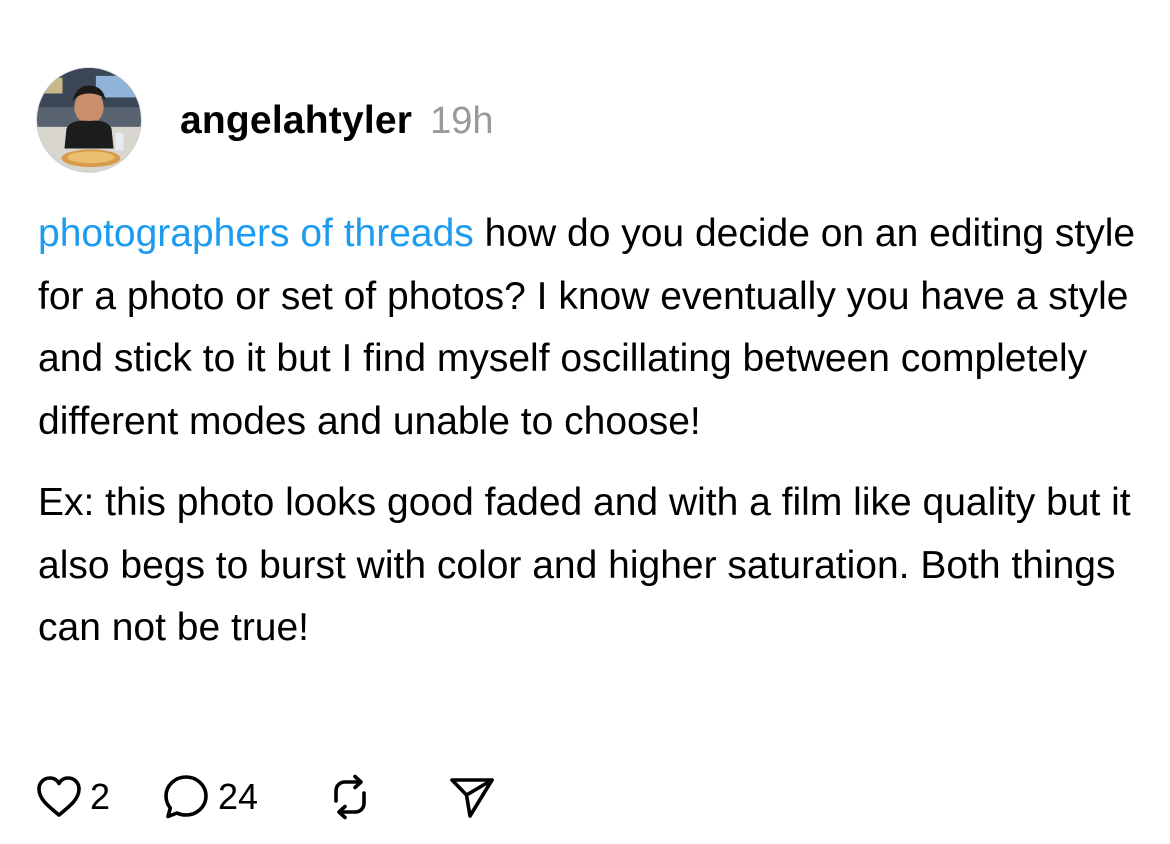  I want to click on like-count: 2, so click(100, 796).